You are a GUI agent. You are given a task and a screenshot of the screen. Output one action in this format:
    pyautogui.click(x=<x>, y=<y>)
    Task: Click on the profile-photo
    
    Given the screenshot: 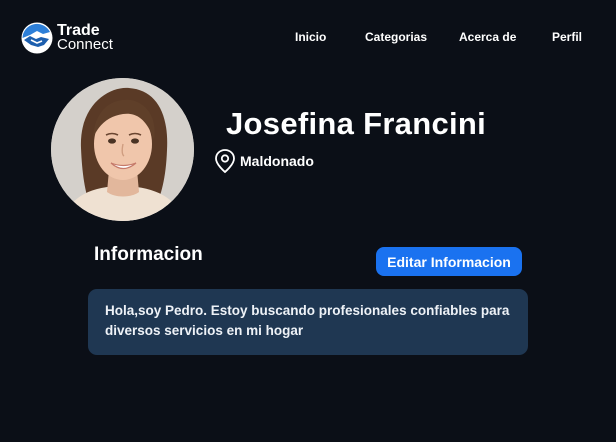 What is the action you would take?
    pyautogui.click(x=122, y=149)
    